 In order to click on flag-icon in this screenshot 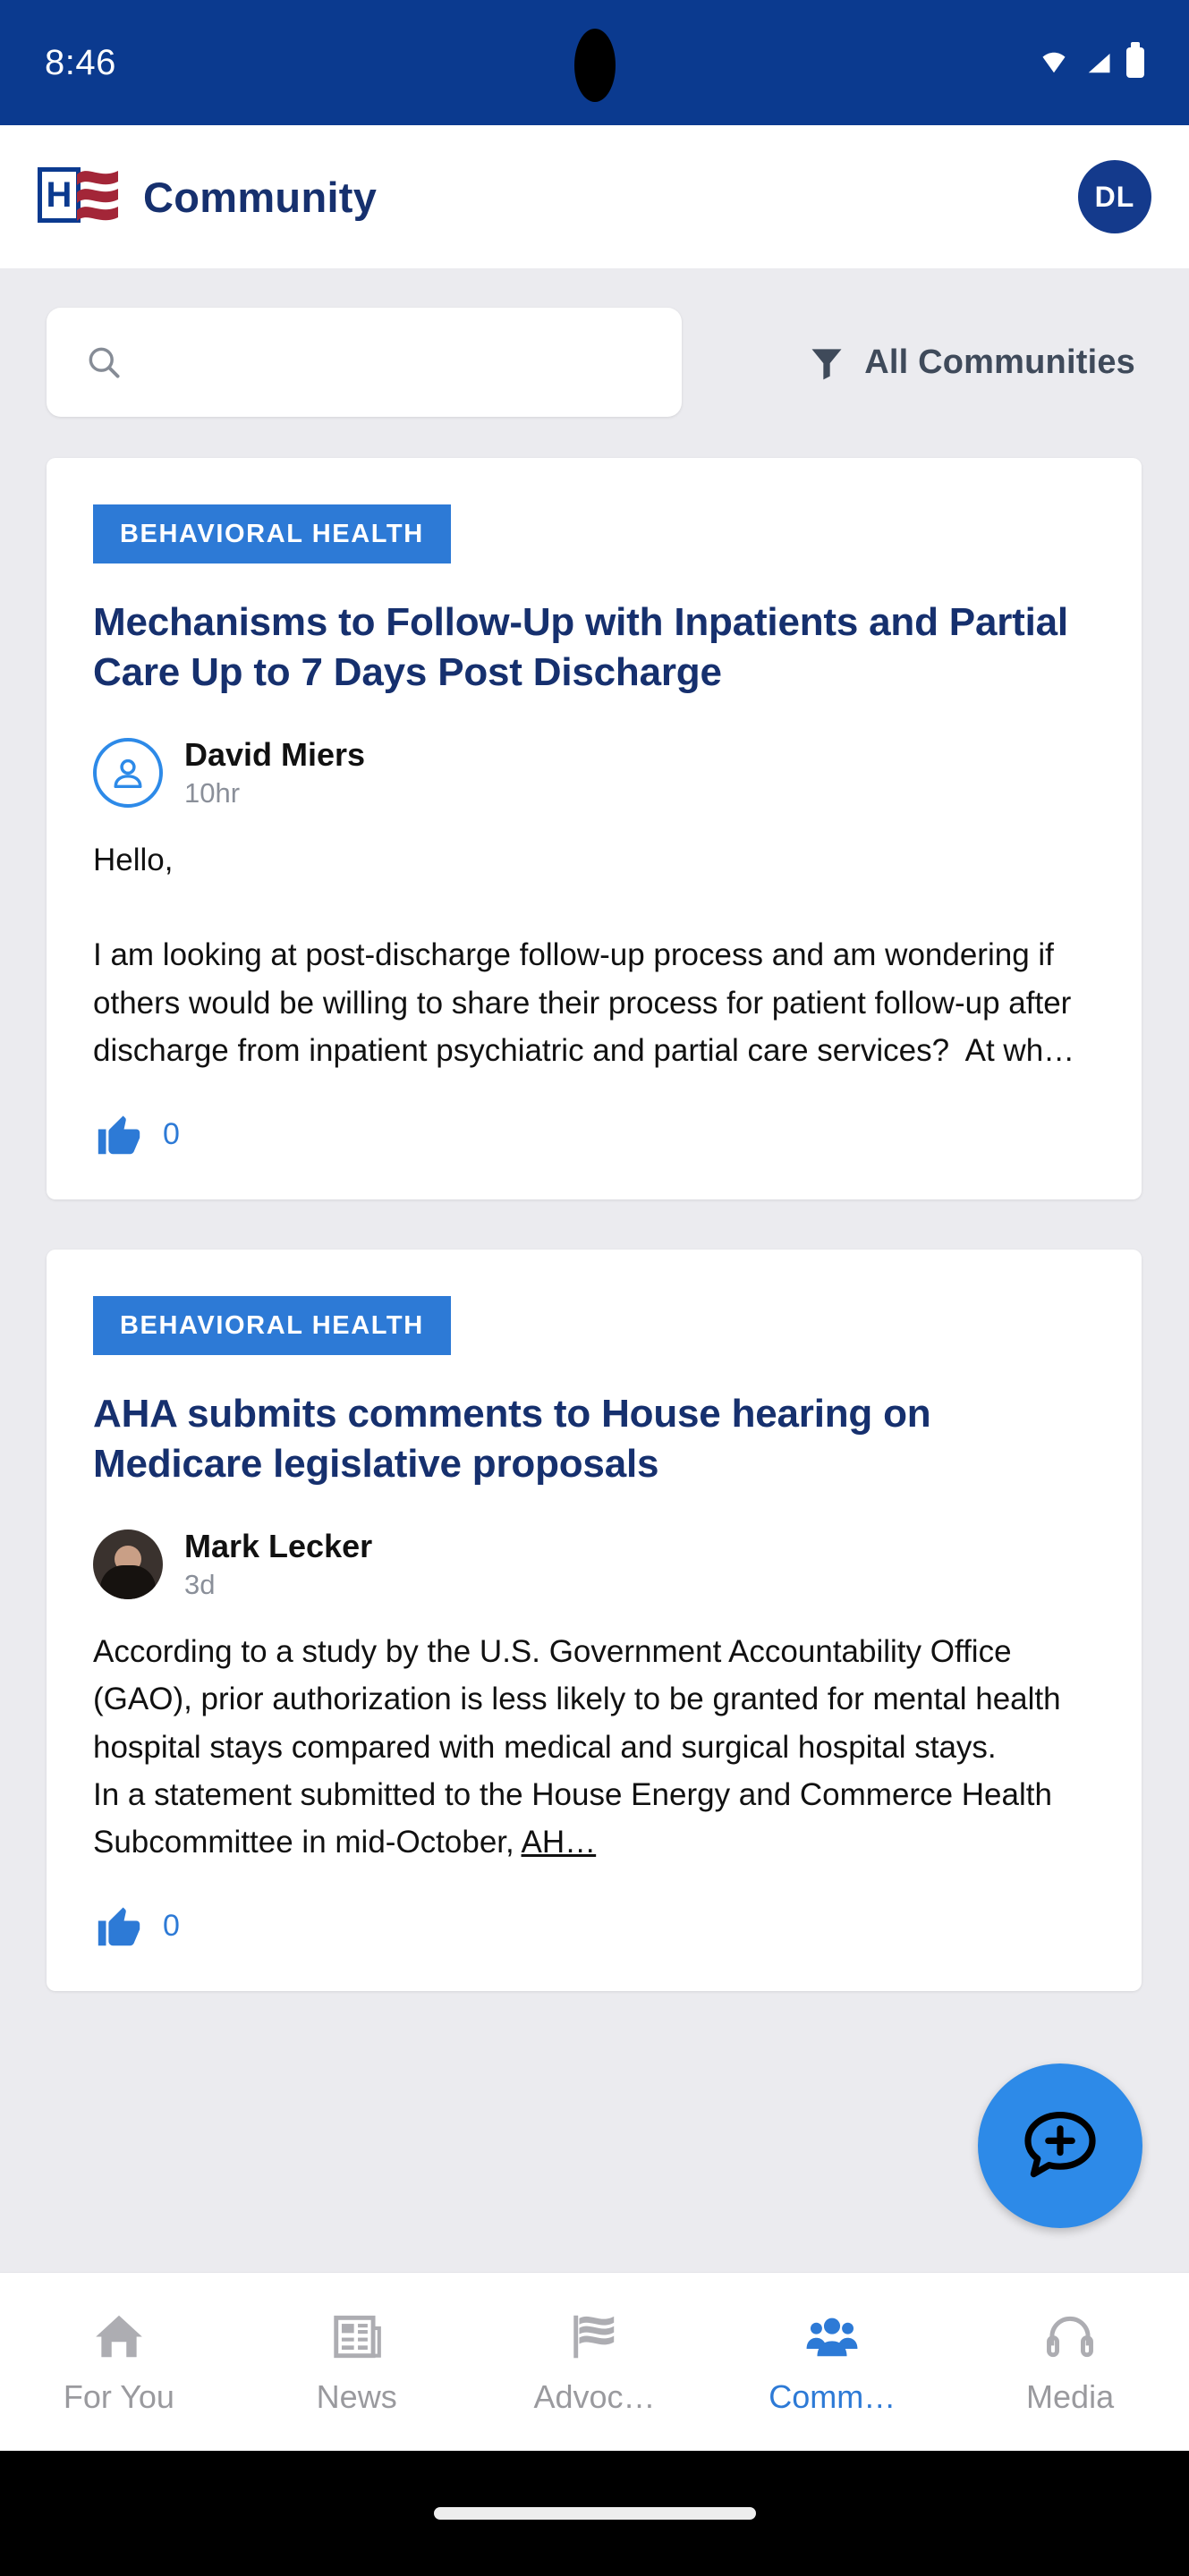, I will do `click(594, 2336)`.